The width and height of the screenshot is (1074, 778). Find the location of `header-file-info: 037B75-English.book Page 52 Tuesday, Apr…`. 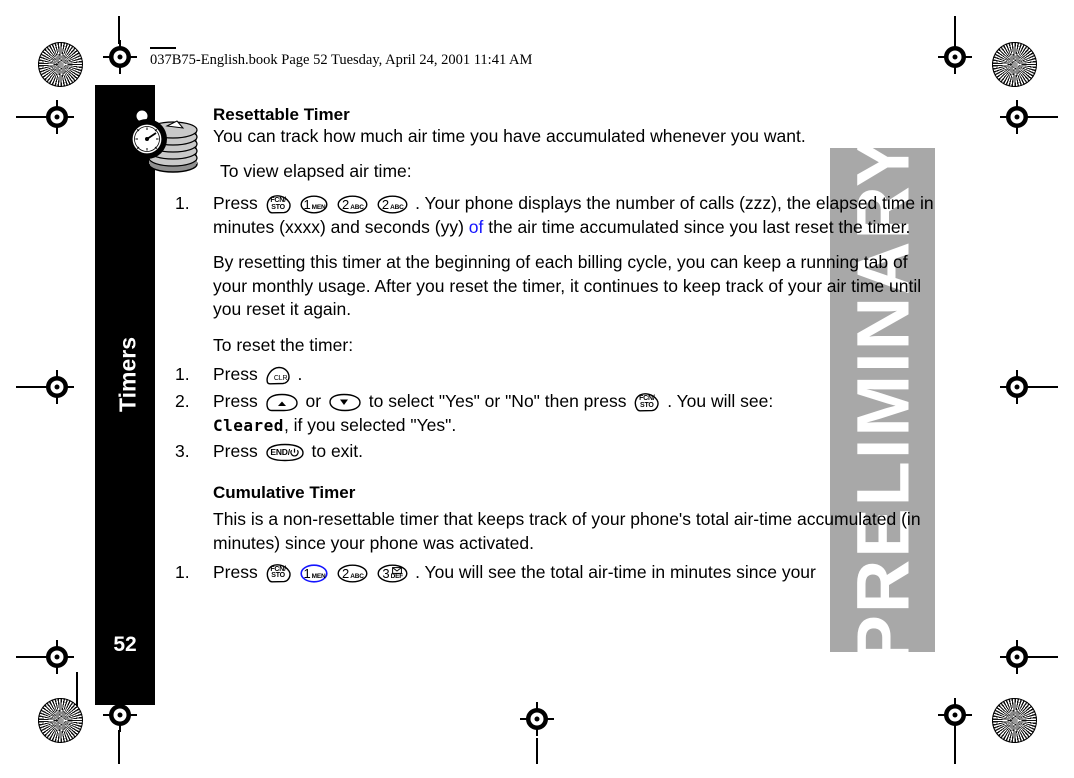

header-file-info: 037B75-English.book Page 52 Tuesday, Apr… is located at coordinates (341, 60).